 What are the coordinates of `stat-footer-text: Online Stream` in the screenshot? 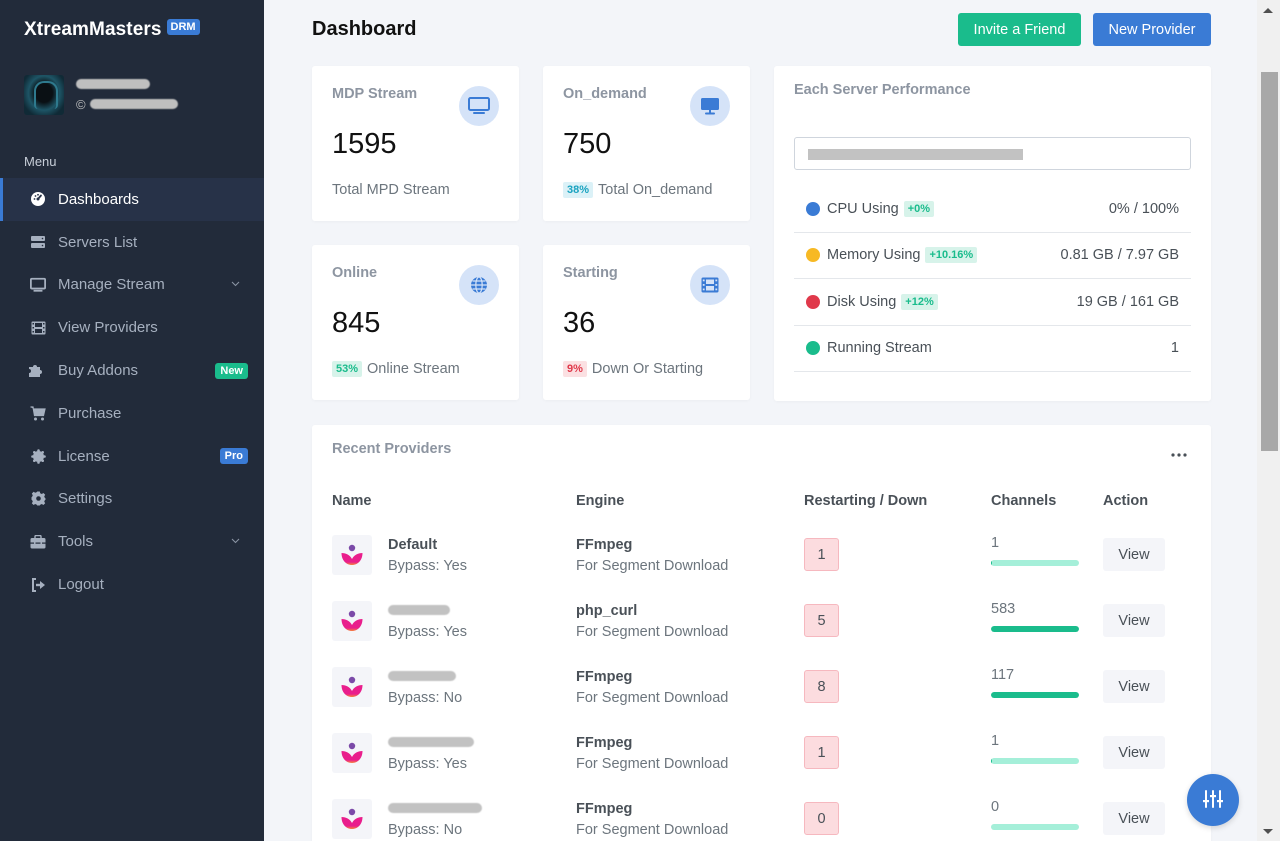 It's located at (413, 369).